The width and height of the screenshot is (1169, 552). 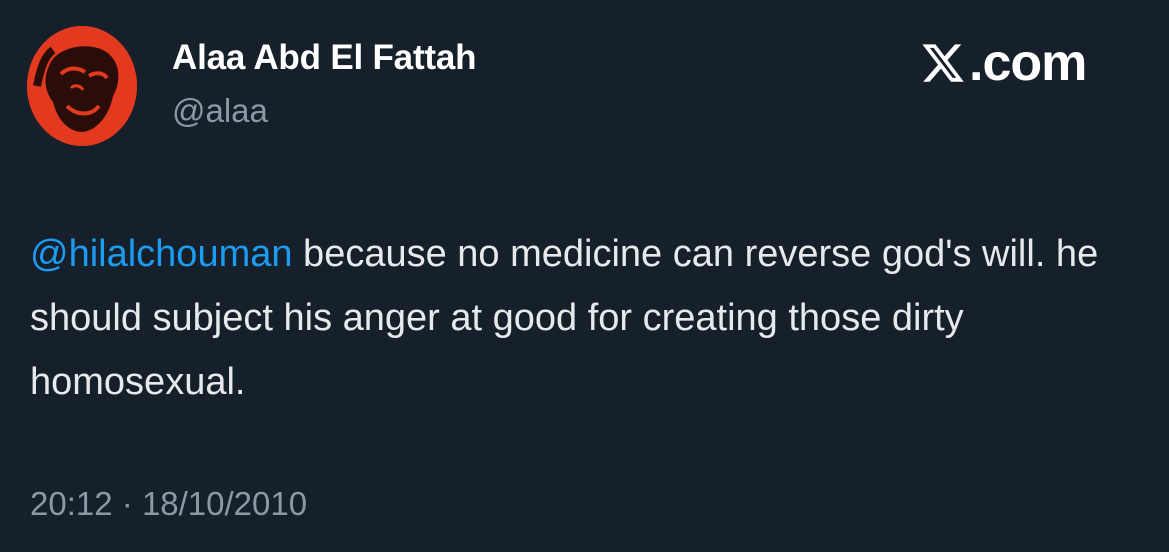 I want to click on tweet-time: 20:12, so click(x=71, y=503).